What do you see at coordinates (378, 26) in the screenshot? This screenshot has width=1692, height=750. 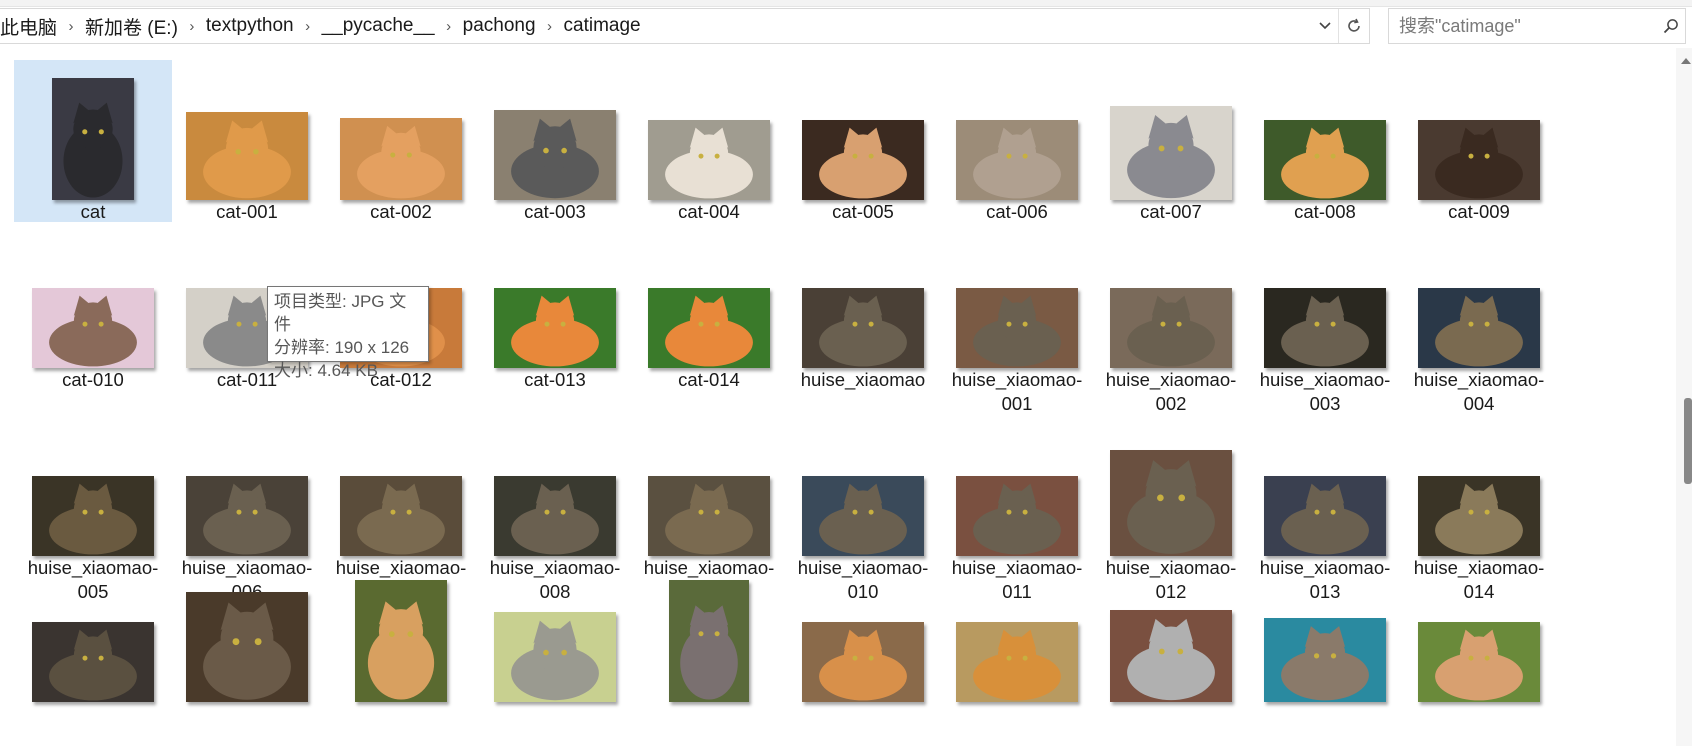 I see `breadcrumb-pycache: __pycache__` at bounding box center [378, 26].